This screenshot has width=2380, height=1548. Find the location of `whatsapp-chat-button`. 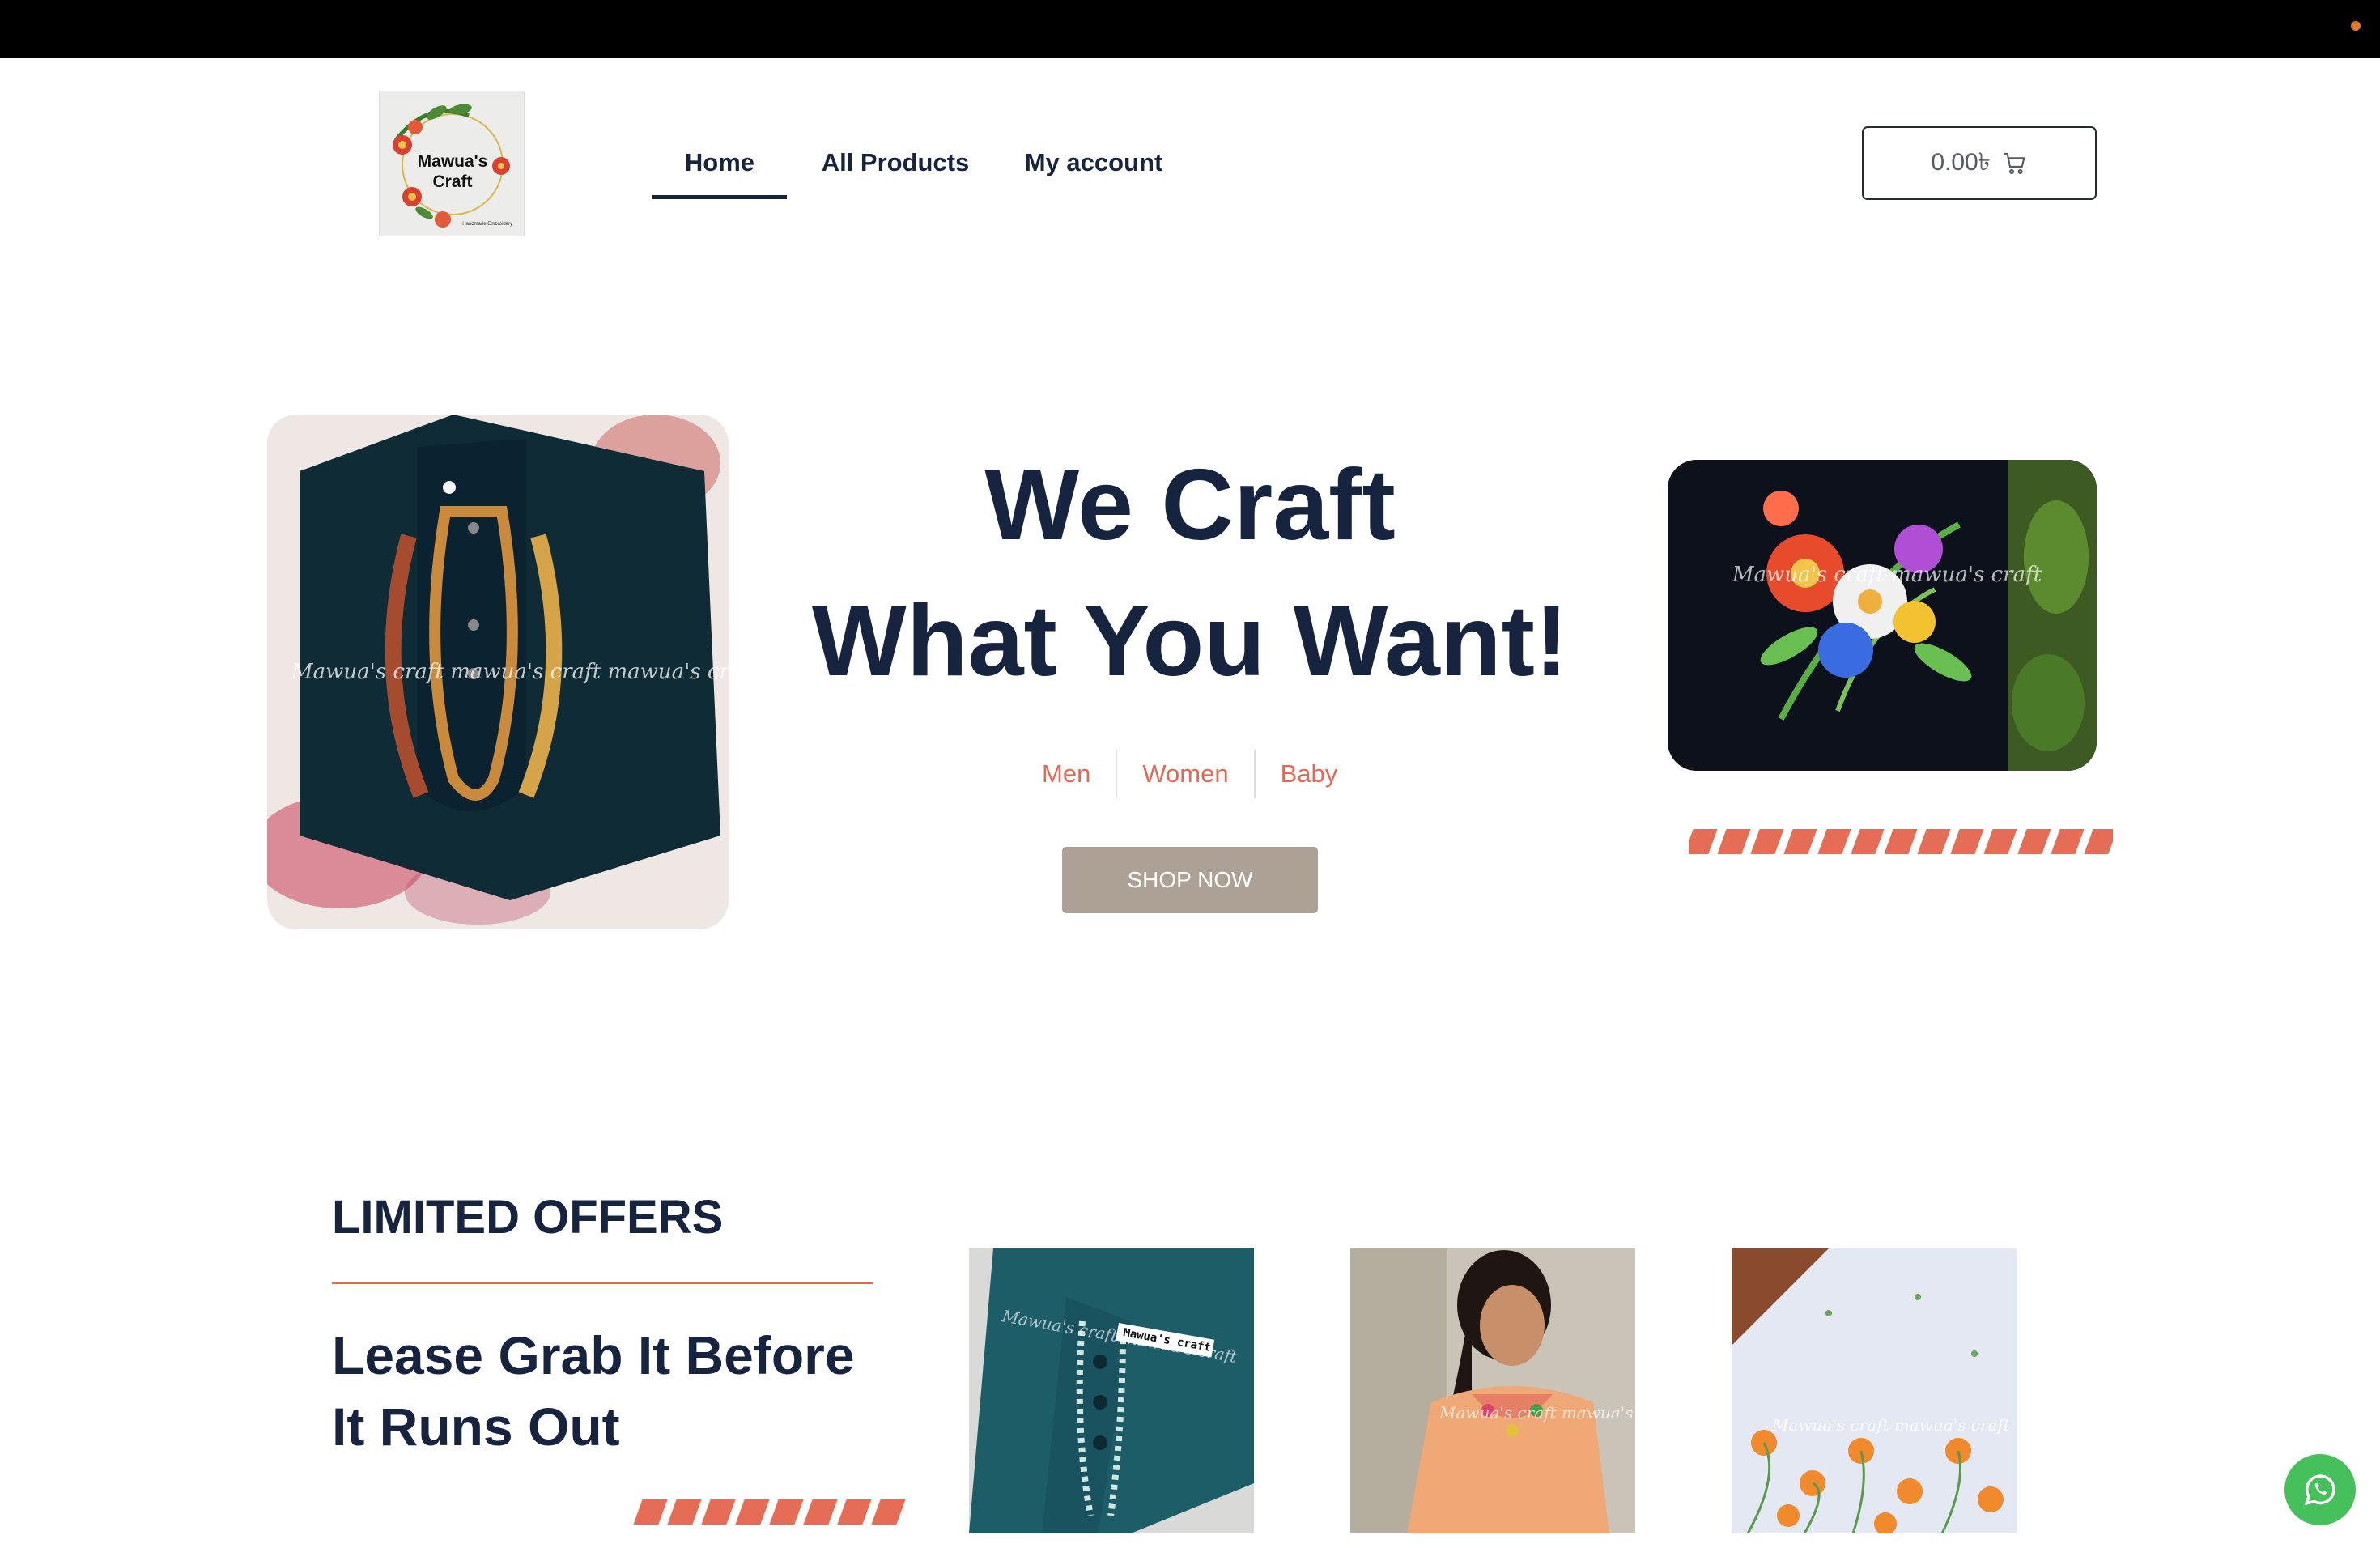

whatsapp-chat-button is located at coordinates (2320, 1489).